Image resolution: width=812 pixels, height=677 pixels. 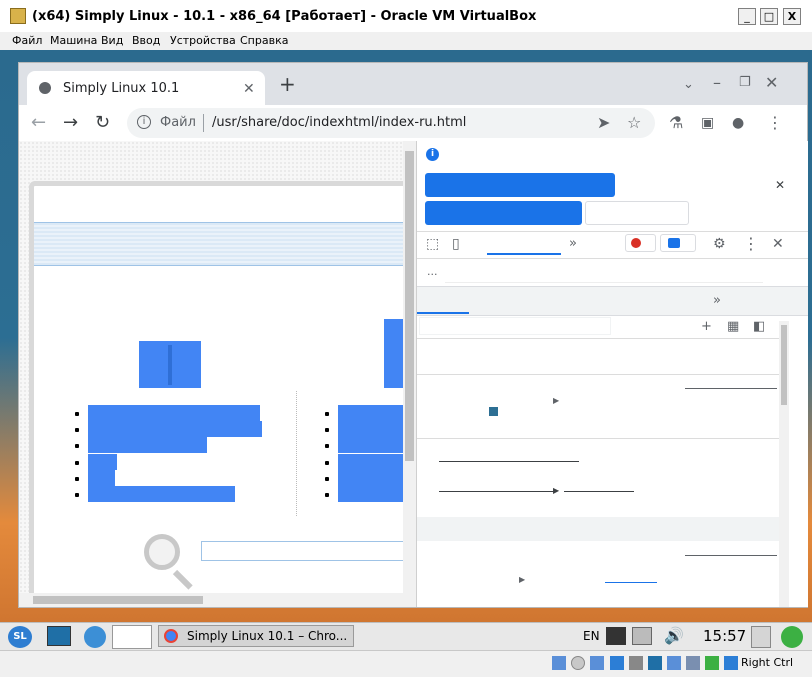 I want to click on new-style-rule-icon: +, so click(x=706, y=327).